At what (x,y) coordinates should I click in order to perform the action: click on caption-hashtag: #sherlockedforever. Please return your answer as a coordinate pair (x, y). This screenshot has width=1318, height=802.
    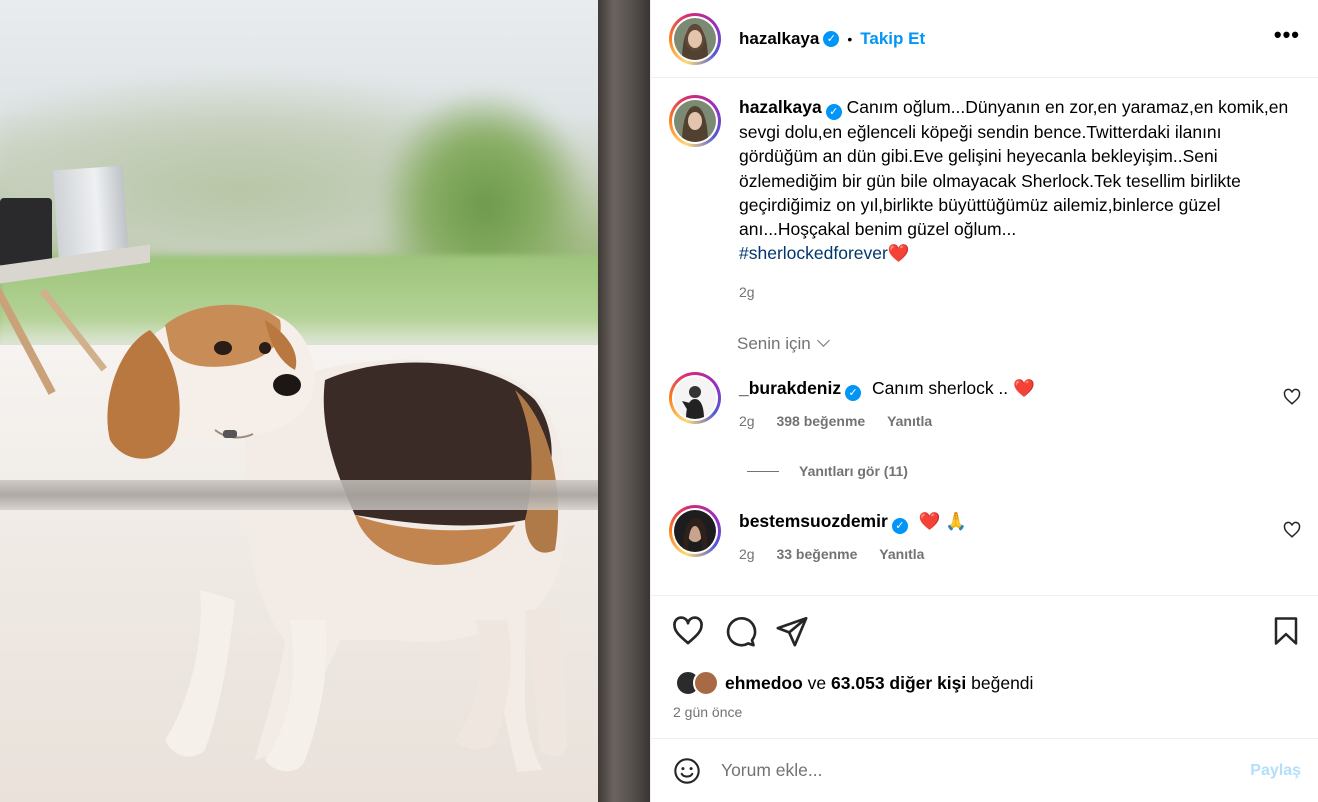
    Looking at the image, I should click on (813, 253).